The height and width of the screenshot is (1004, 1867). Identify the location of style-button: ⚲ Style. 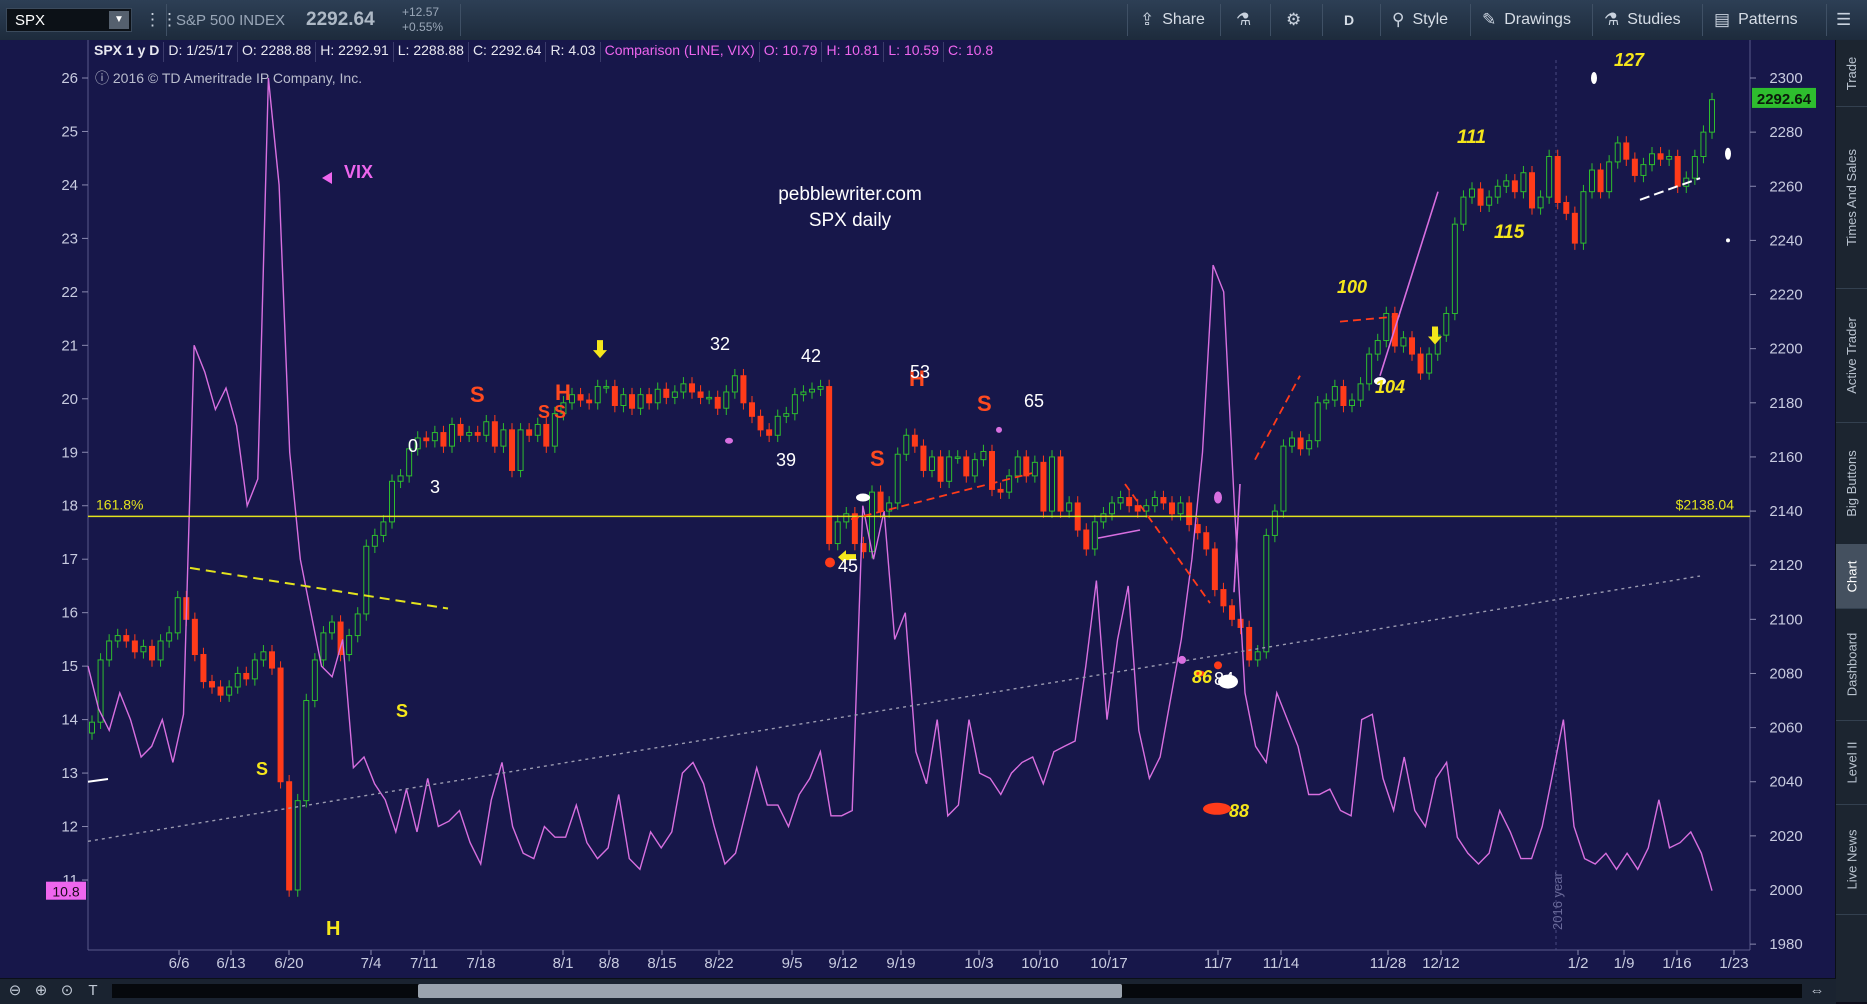
(1420, 20).